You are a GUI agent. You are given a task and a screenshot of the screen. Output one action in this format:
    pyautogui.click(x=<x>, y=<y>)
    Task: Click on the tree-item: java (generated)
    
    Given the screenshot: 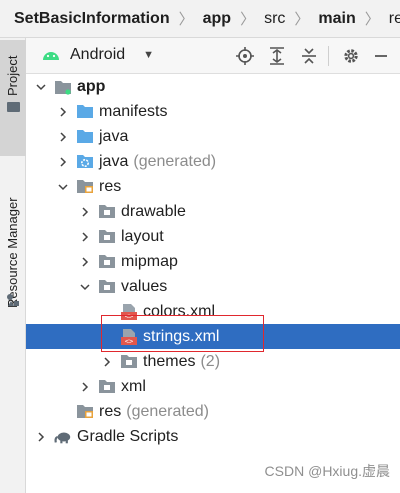 What is the action you would take?
    pyautogui.click(x=213, y=161)
    